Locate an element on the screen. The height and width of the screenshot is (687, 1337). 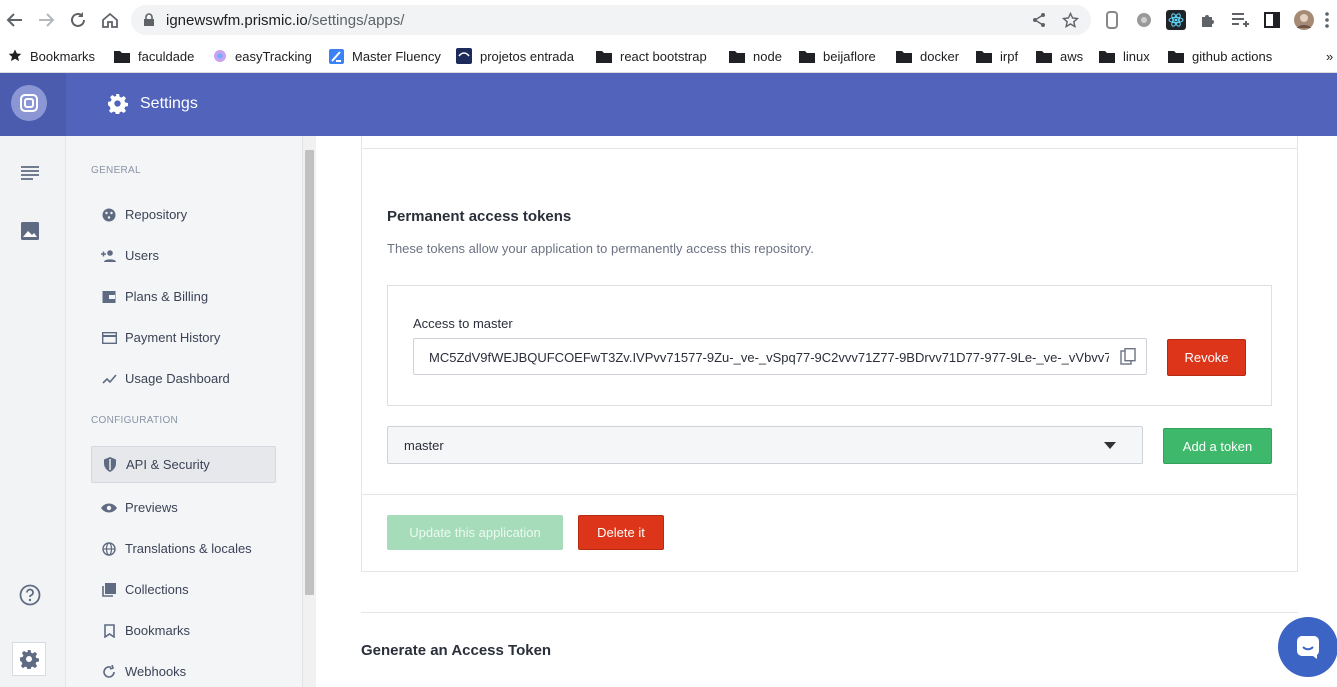
image-icon is located at coordinates (30, 231).